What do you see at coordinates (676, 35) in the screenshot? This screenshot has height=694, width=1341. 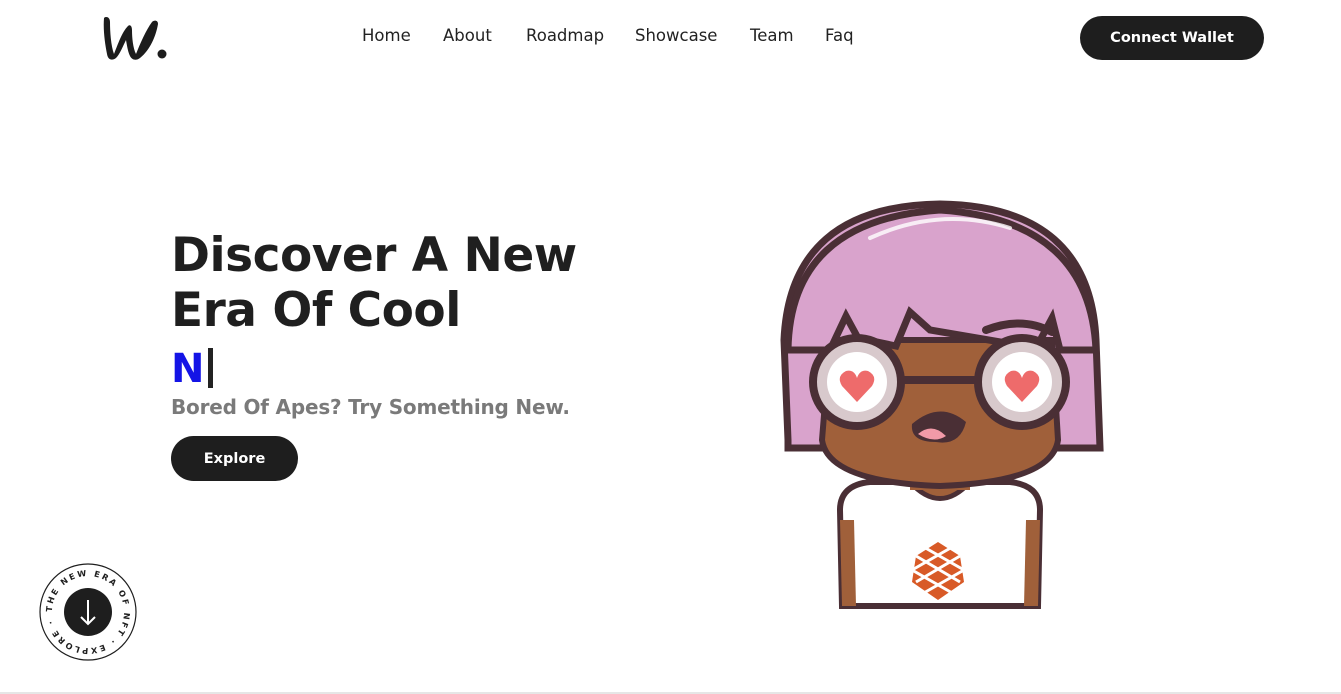 I see `nav-showcase: Showcase` at bounding box center [676, 35].